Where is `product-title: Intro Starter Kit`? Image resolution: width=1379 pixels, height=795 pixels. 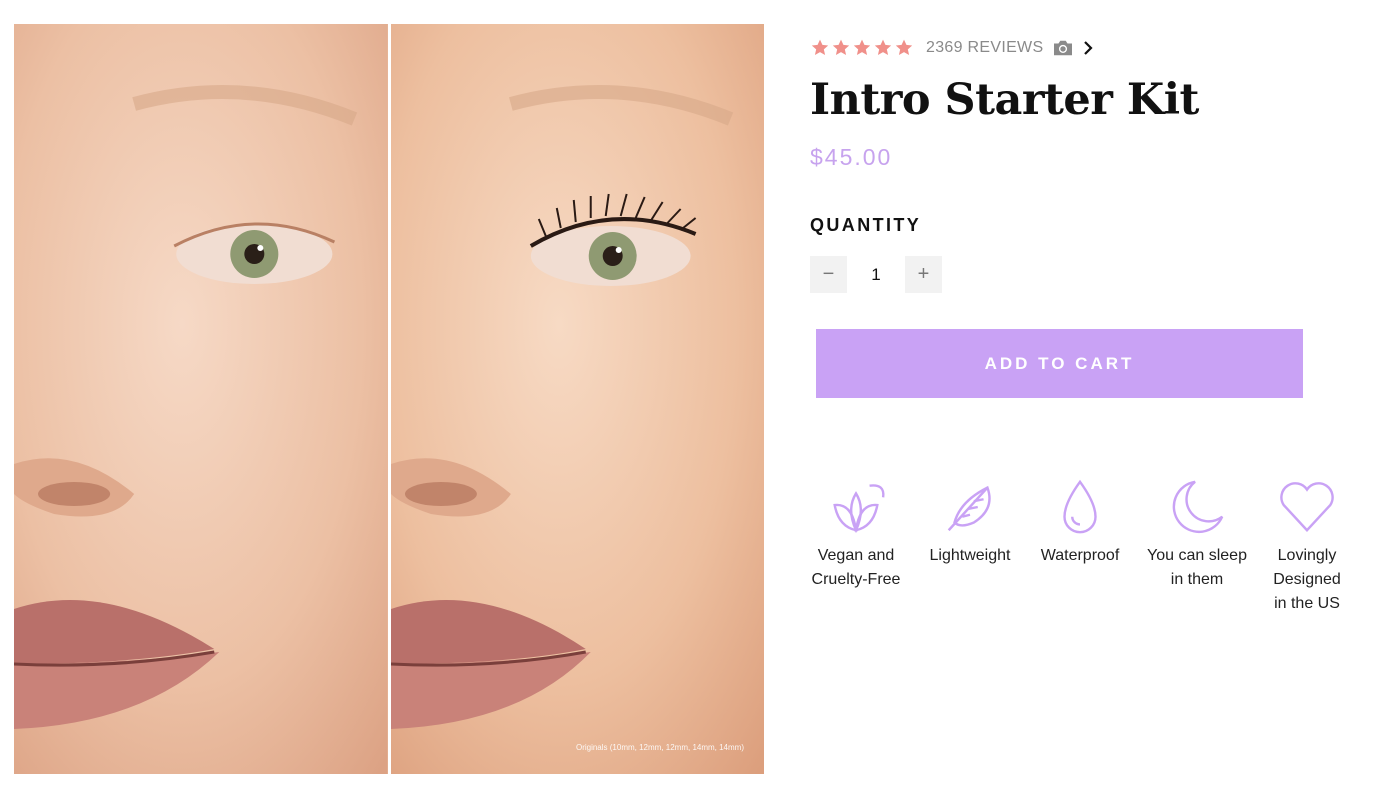
product-title: Intro Starter Kit is located at coordinates (1004, 100).